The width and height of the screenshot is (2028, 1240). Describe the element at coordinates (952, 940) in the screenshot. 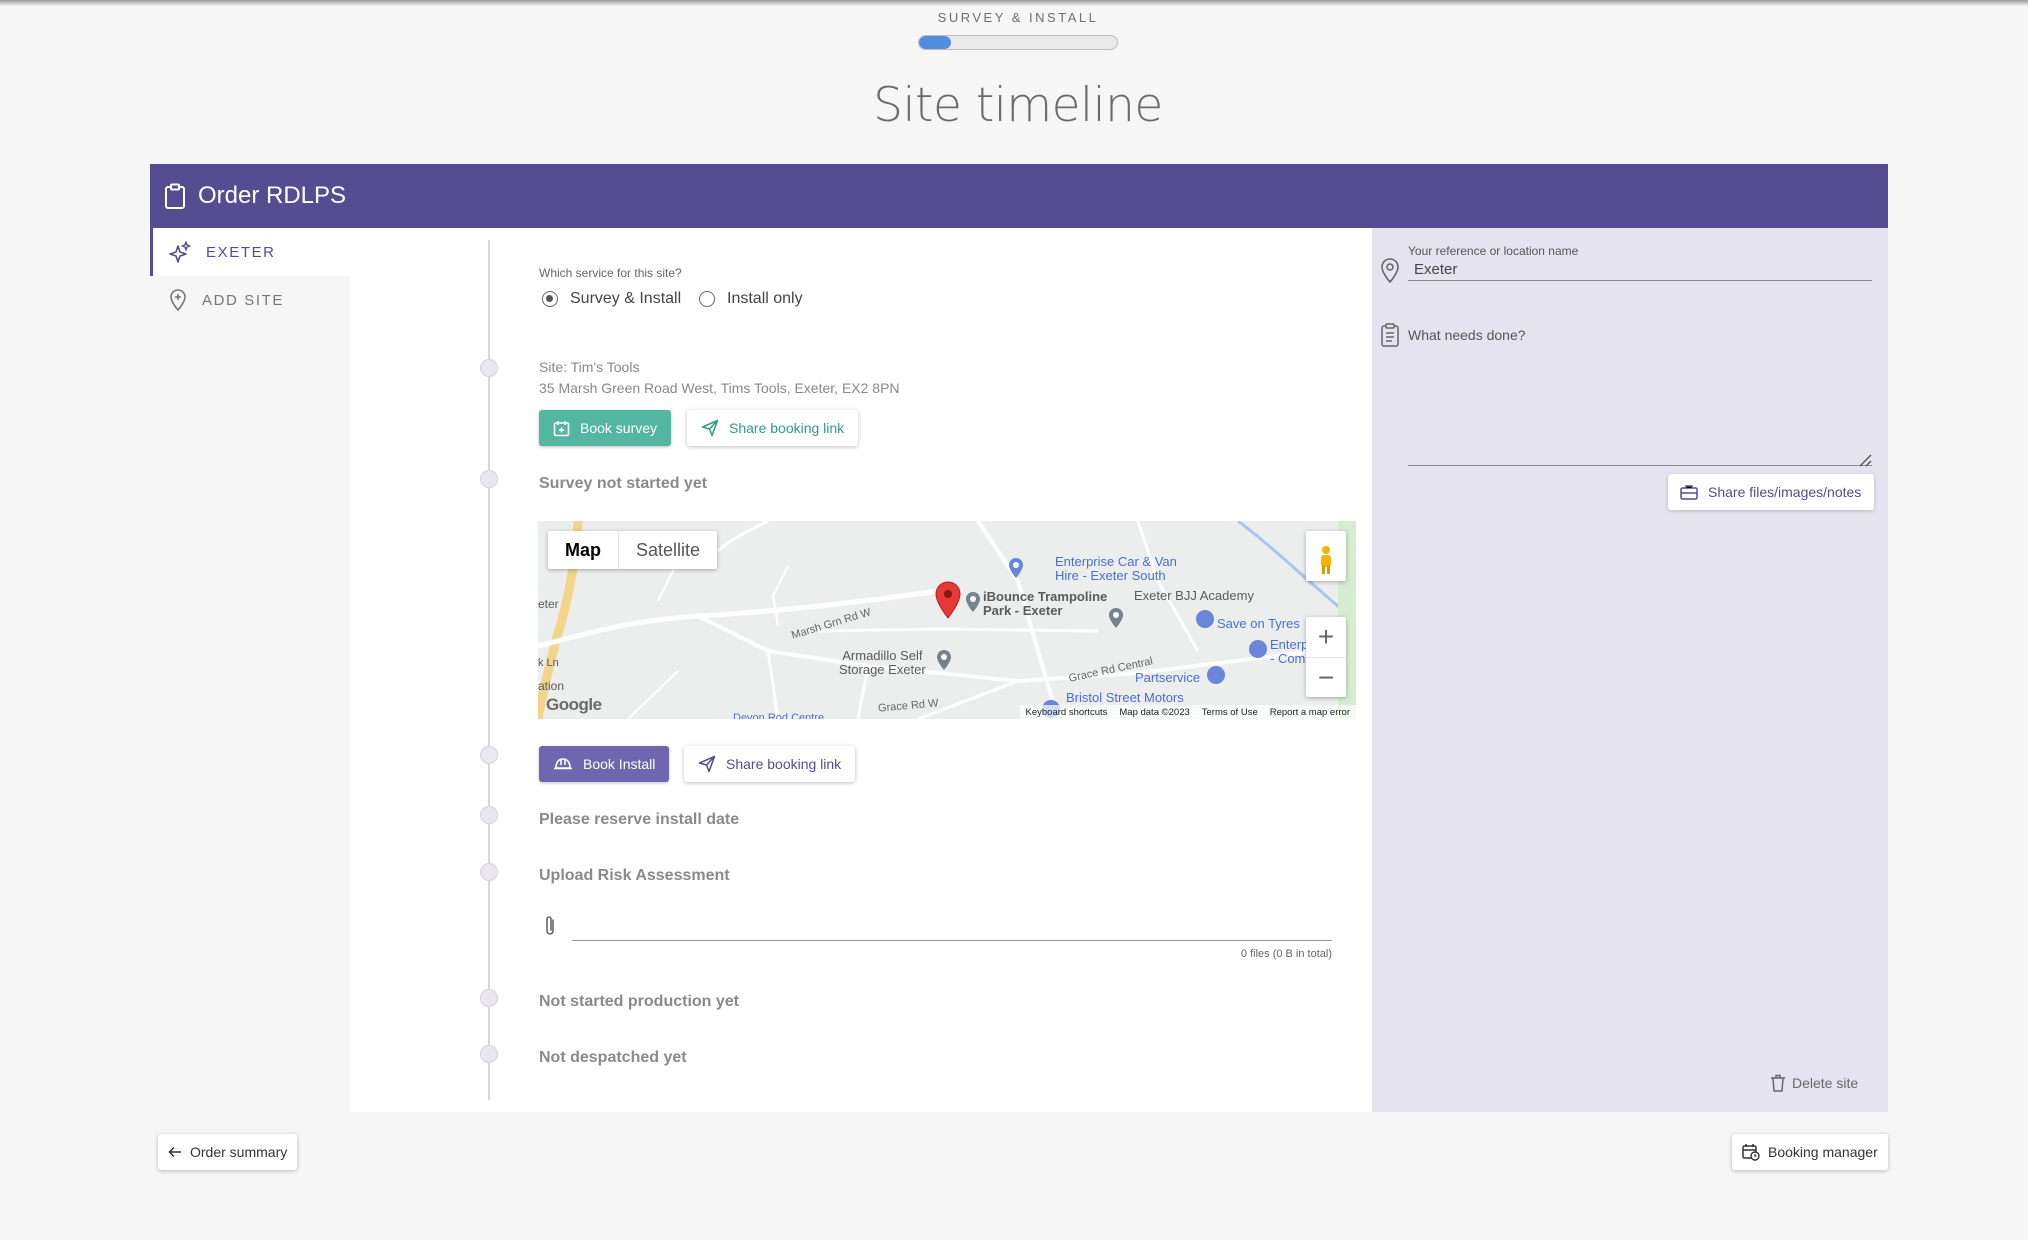

I see `file-upload-input` at that location.